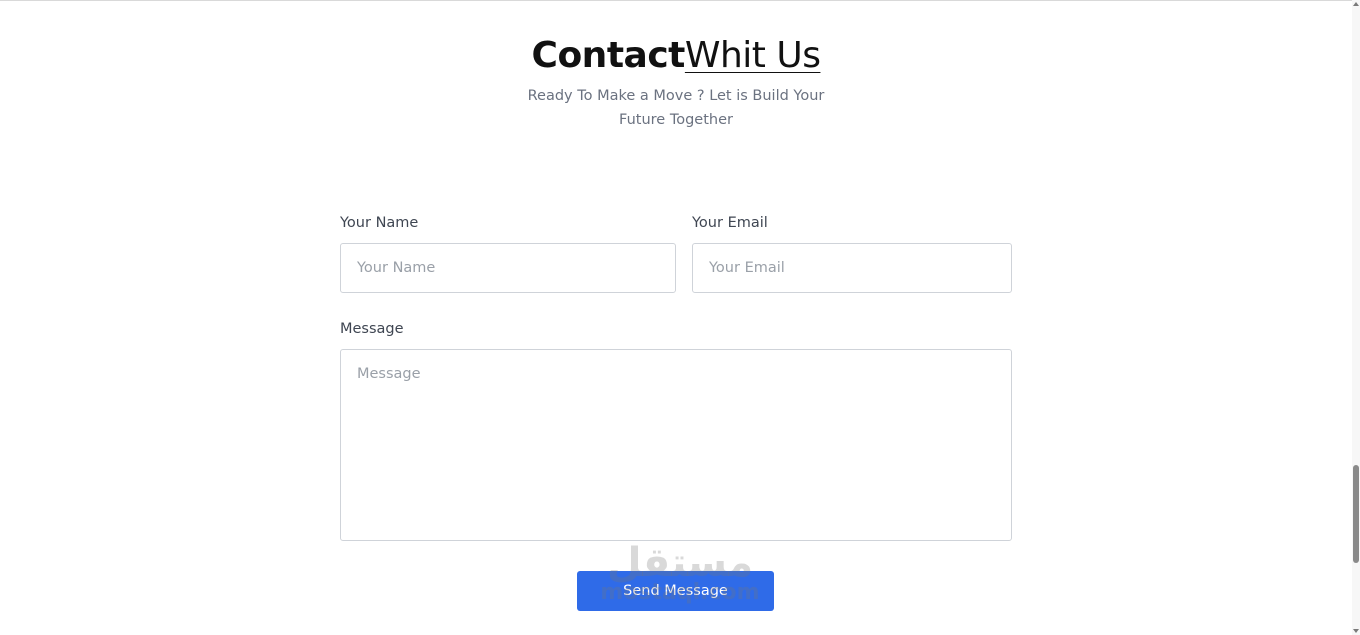 The image size is (1360, 635). Describe the element at coordinates (1356, 317) in the screenshot. I see `vertical-scrollbar` at that location.